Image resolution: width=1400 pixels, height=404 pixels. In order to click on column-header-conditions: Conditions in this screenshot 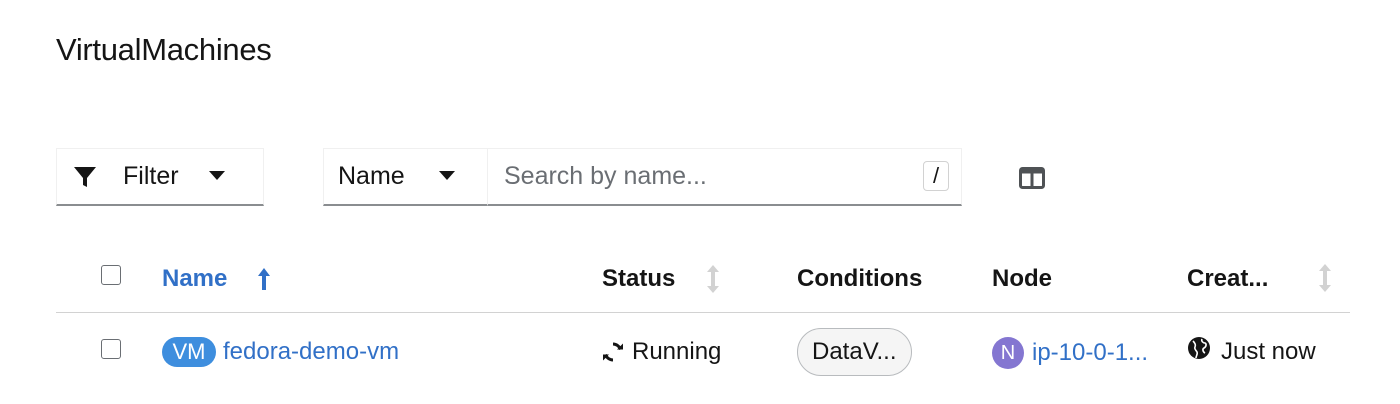, I will do `click(859, 279)`.